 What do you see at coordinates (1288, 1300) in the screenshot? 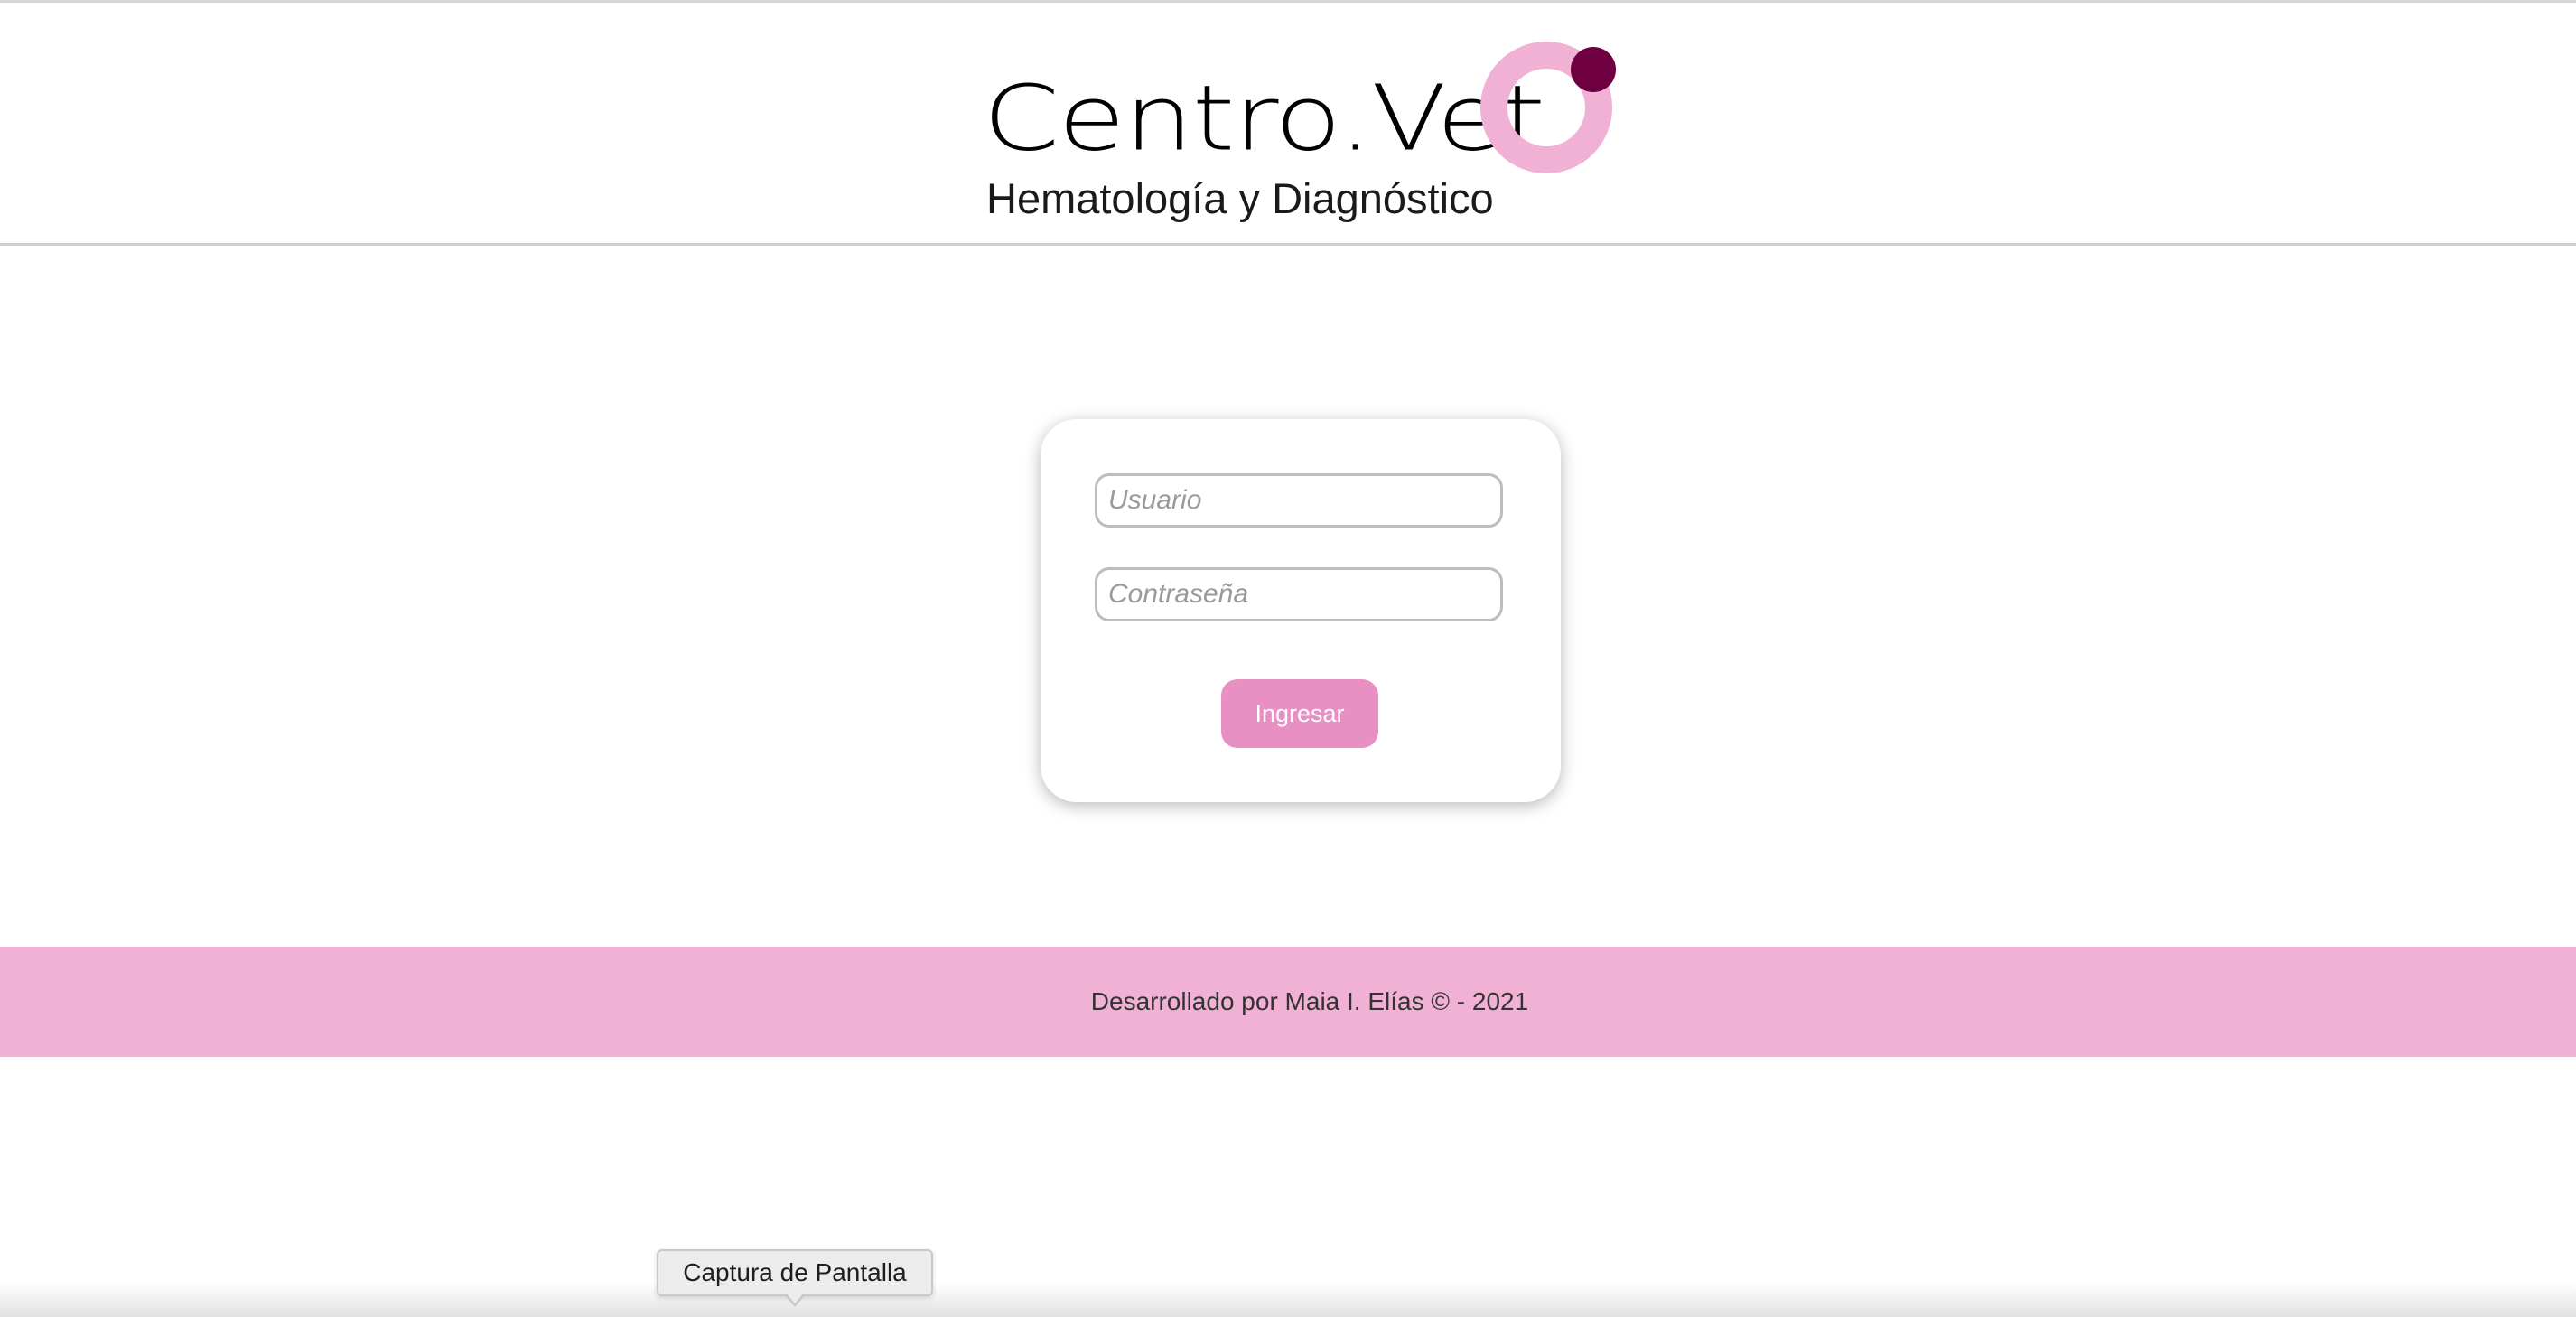
I see `bottom-shadow-bar` at bounding box center [1288, 1300].